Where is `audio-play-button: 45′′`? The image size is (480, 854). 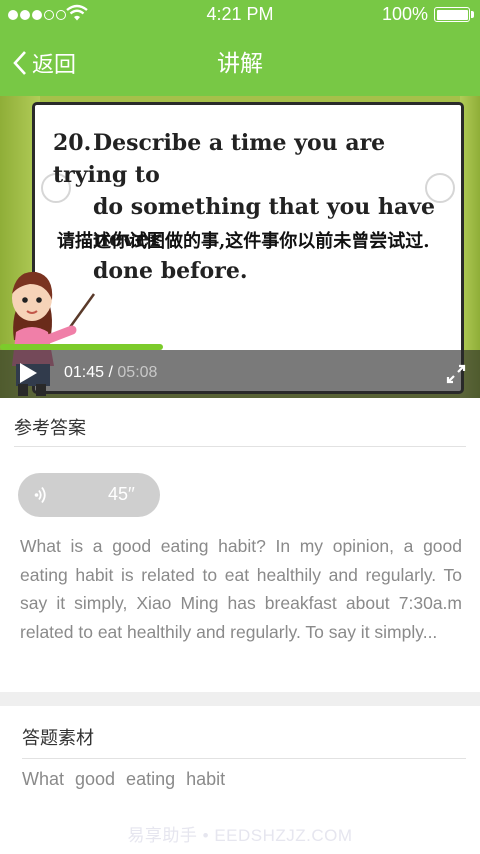 audio-play-button: 45′′ is located at coordinates (89, 495).